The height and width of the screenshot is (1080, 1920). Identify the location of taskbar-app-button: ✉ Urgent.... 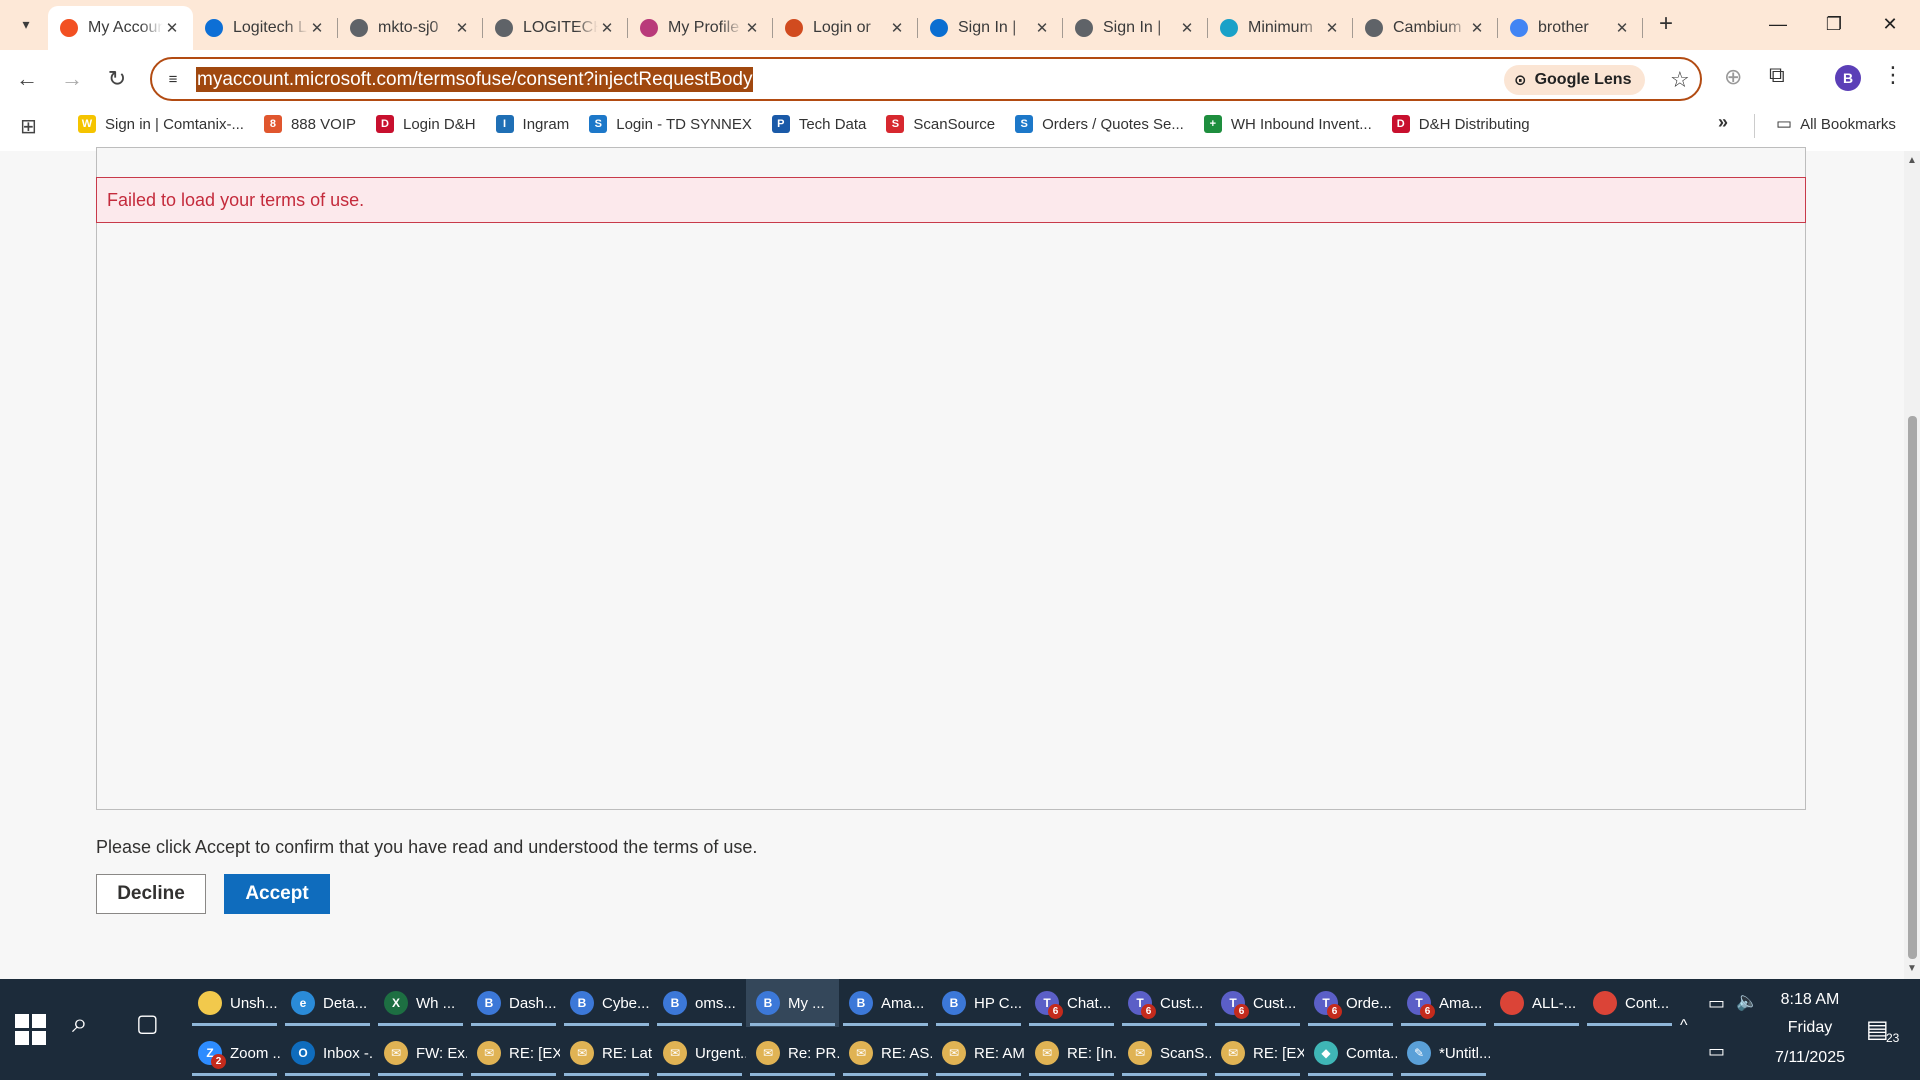
(699, 1053).